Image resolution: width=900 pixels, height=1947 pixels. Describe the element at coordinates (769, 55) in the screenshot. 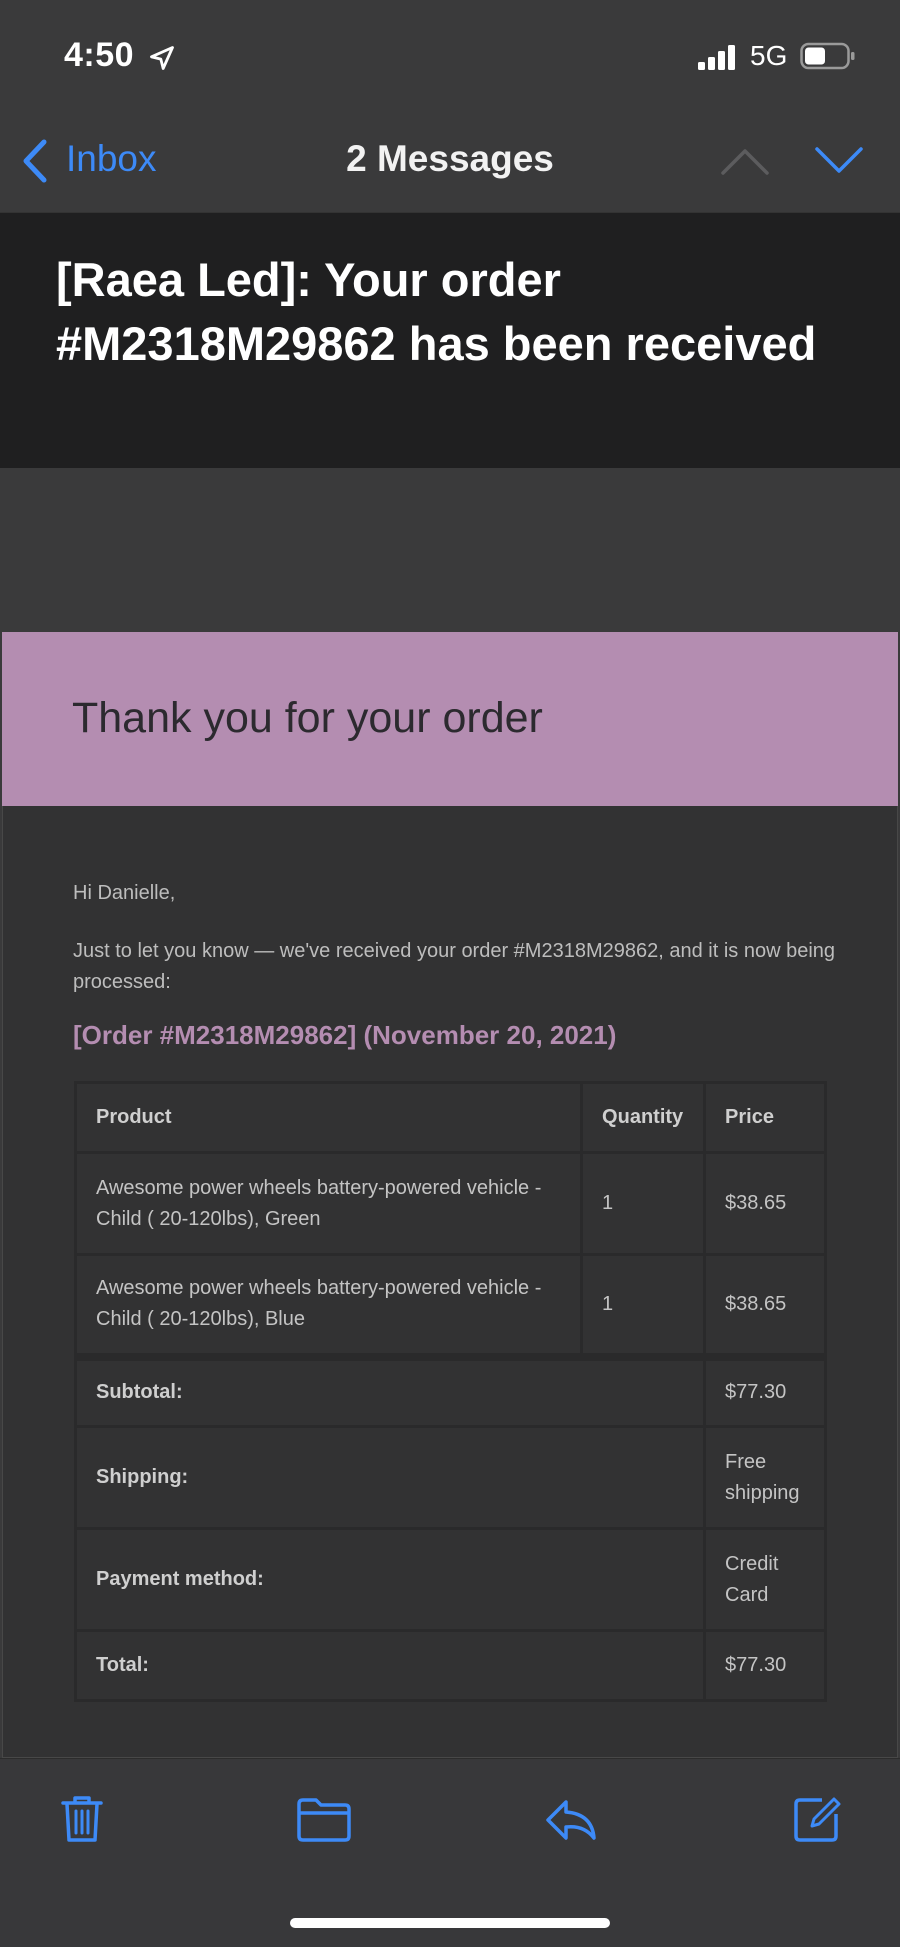

I see `network-type: 5G` at that location.